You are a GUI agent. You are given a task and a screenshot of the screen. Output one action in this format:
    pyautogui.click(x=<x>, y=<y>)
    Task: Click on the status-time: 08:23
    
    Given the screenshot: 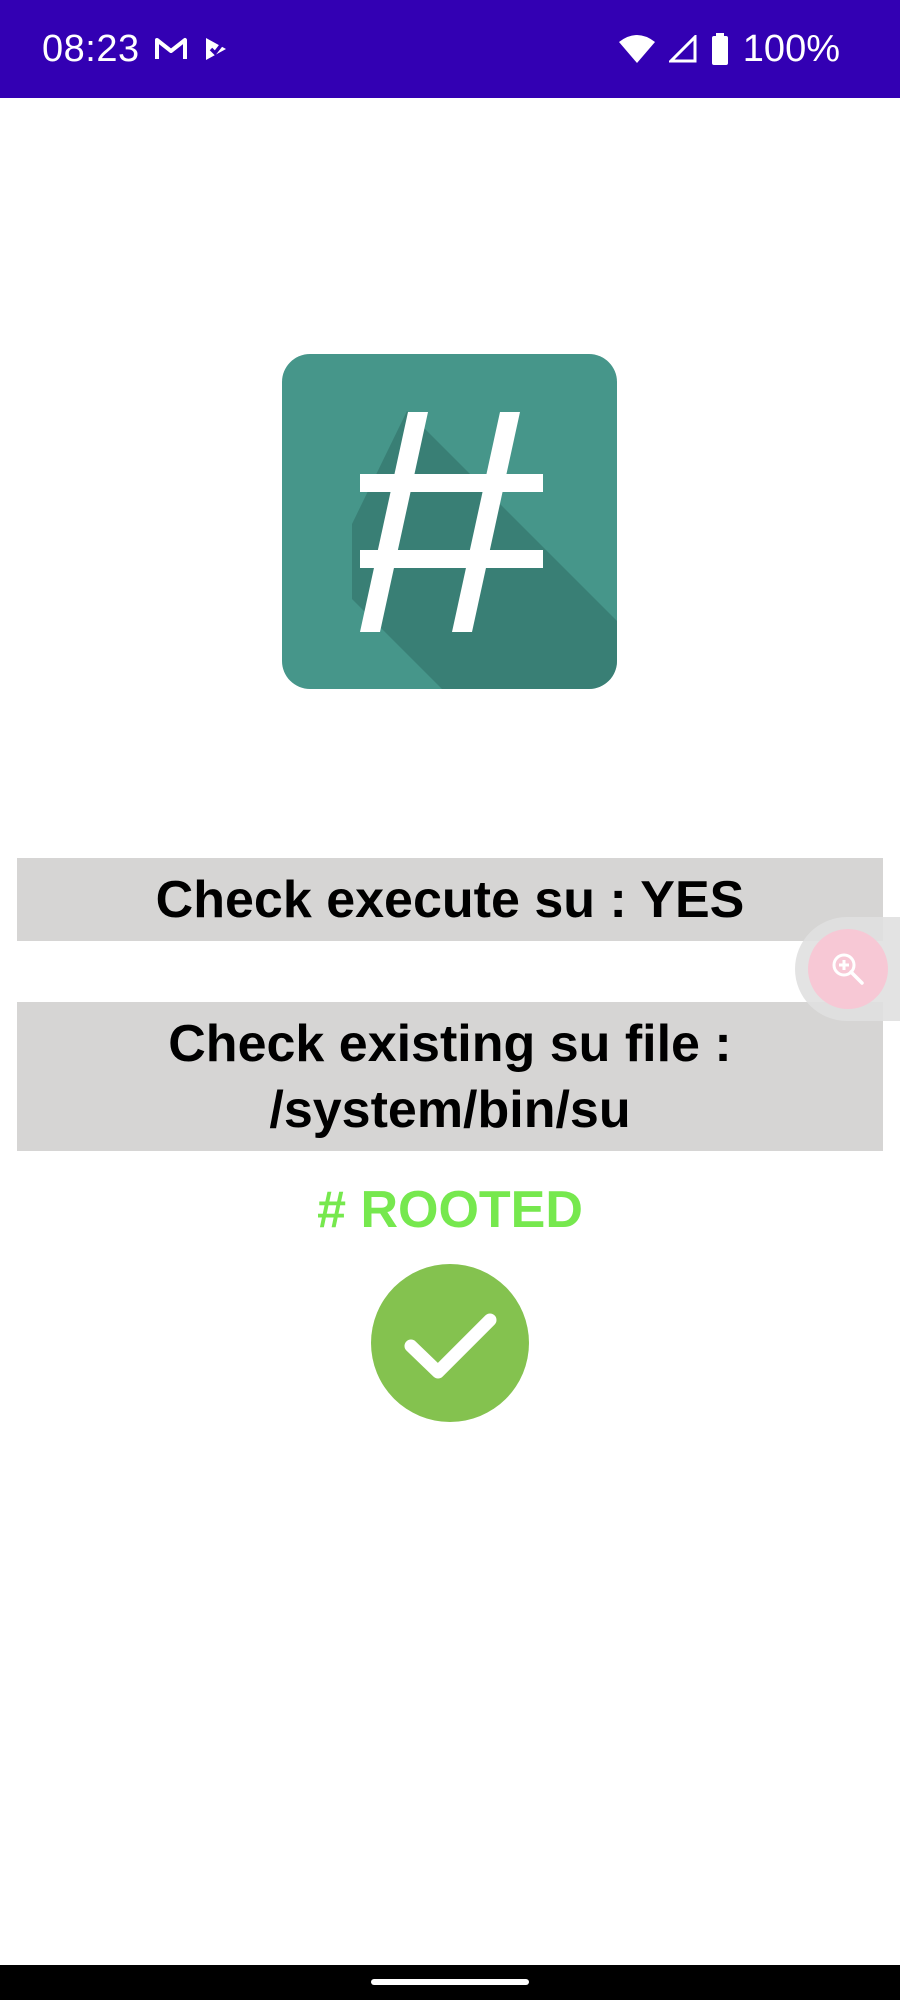 What is the action you would take?
    pyautogui.click(x=91, y=48)
    